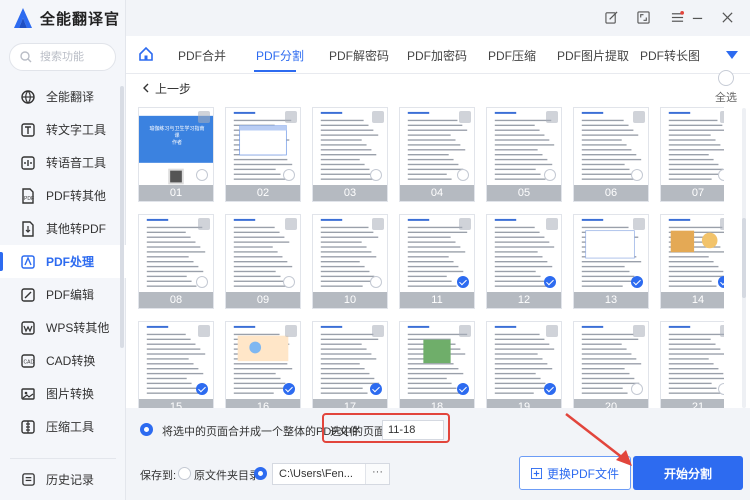 This screenshot has height=500, width=750. What do you see at coordinates (227, 475) in the screenshot?
I see `source-folder-label: 原文件夹目录` at bounding box center [227, 475].